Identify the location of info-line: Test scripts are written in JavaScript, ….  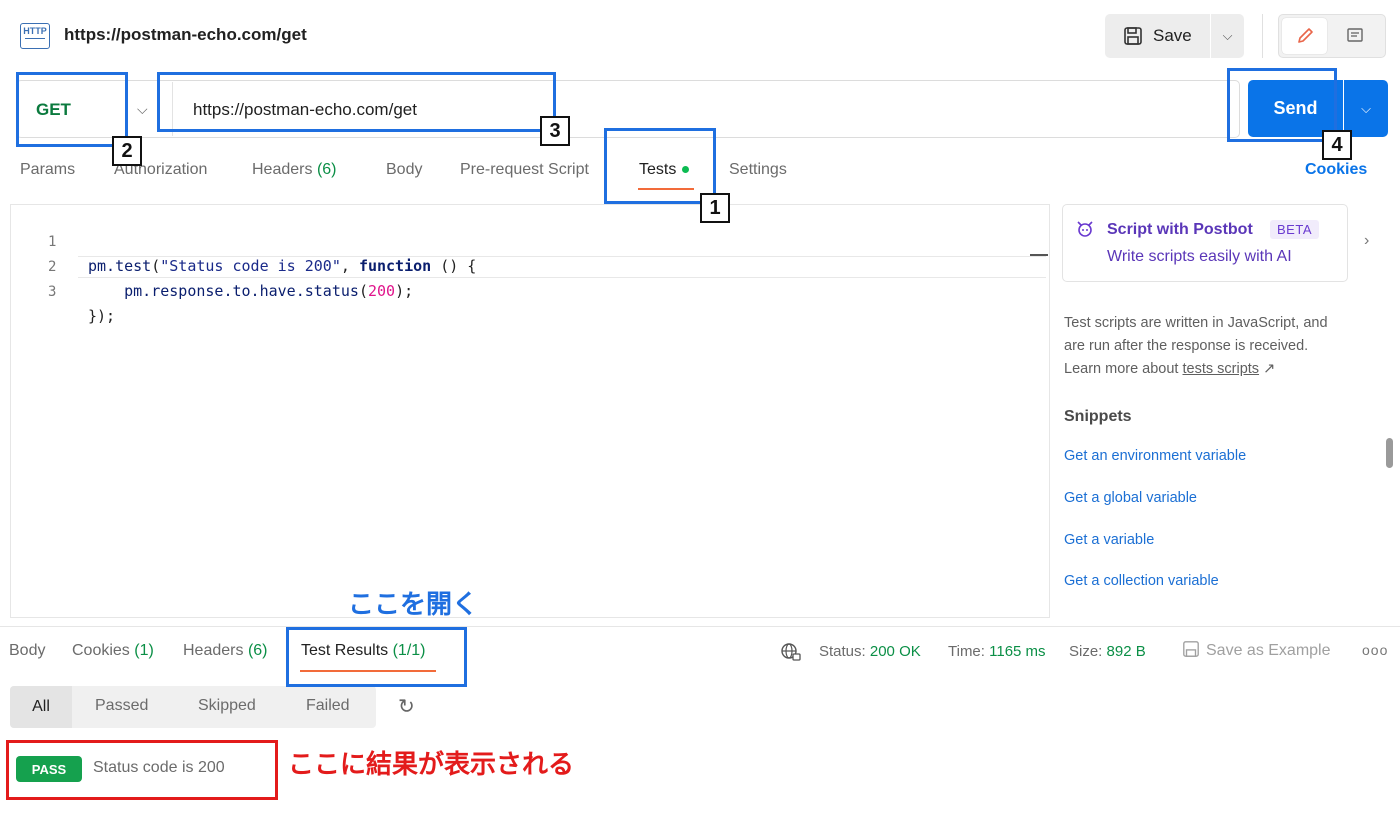
(1196, 323).